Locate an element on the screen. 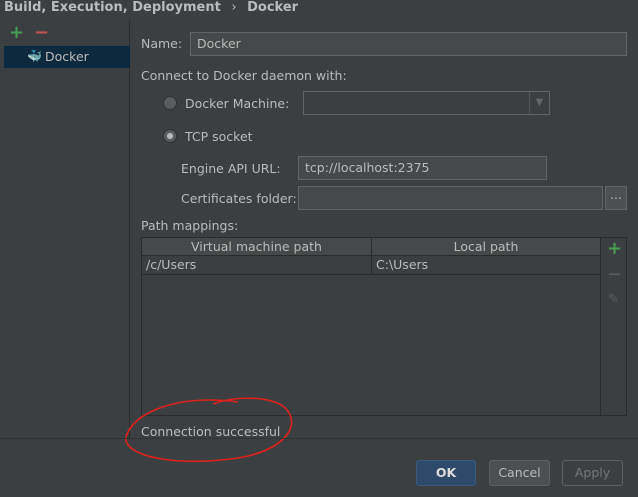 The width and height of the screenshot is (638, 497). name-input: Docker is located at coordinates (408, 44).